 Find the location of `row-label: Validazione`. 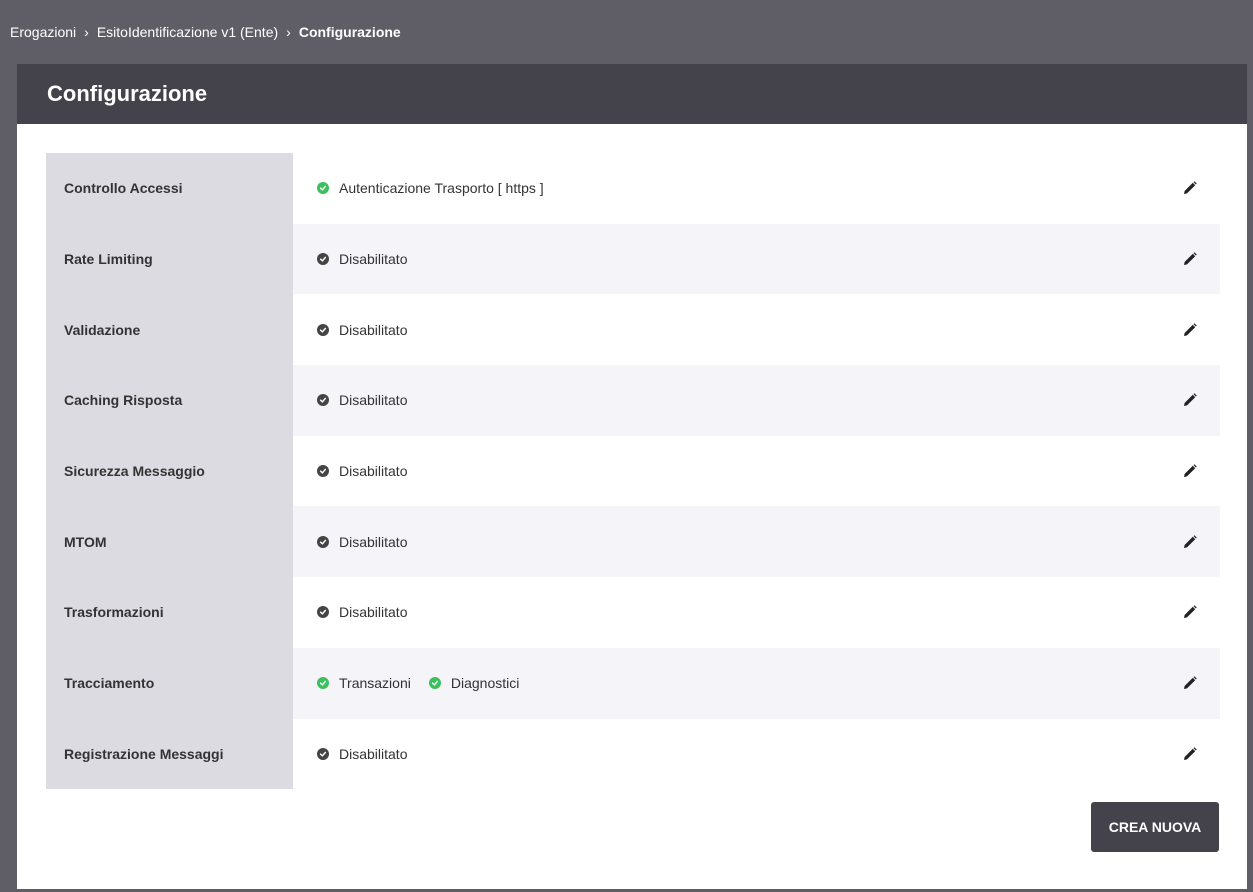

row-label: Validazione is located at coordinates (169, 330).